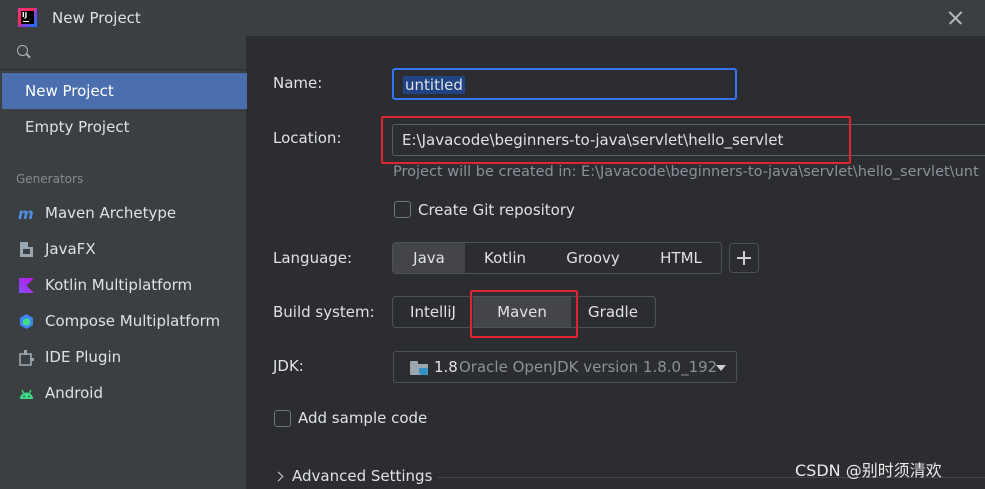  I want to click on sidebar-item-label: New Project, so click(69, 91).